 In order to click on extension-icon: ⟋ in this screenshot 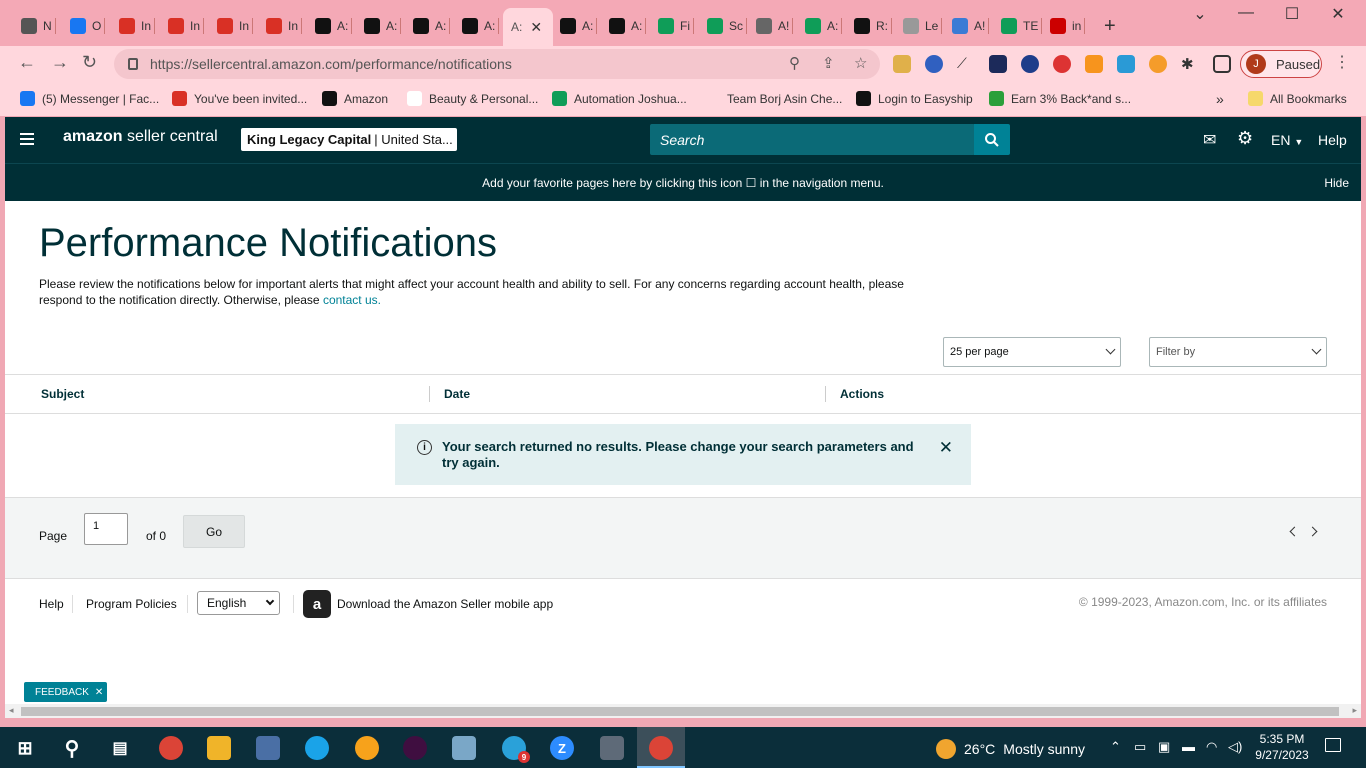, I will do `click(966, 64)`.